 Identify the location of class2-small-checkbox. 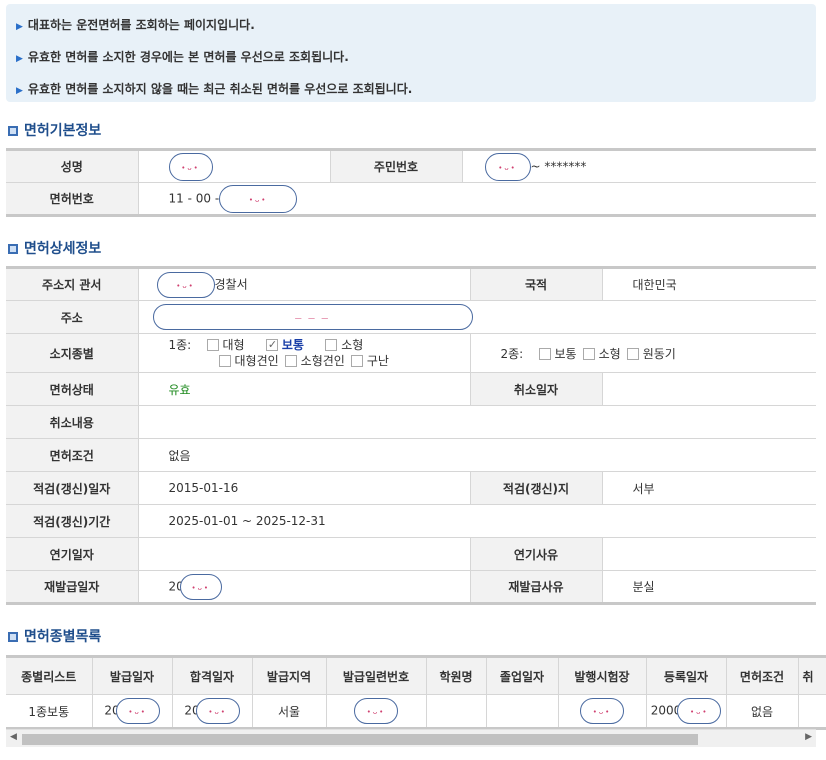
(588, 353).